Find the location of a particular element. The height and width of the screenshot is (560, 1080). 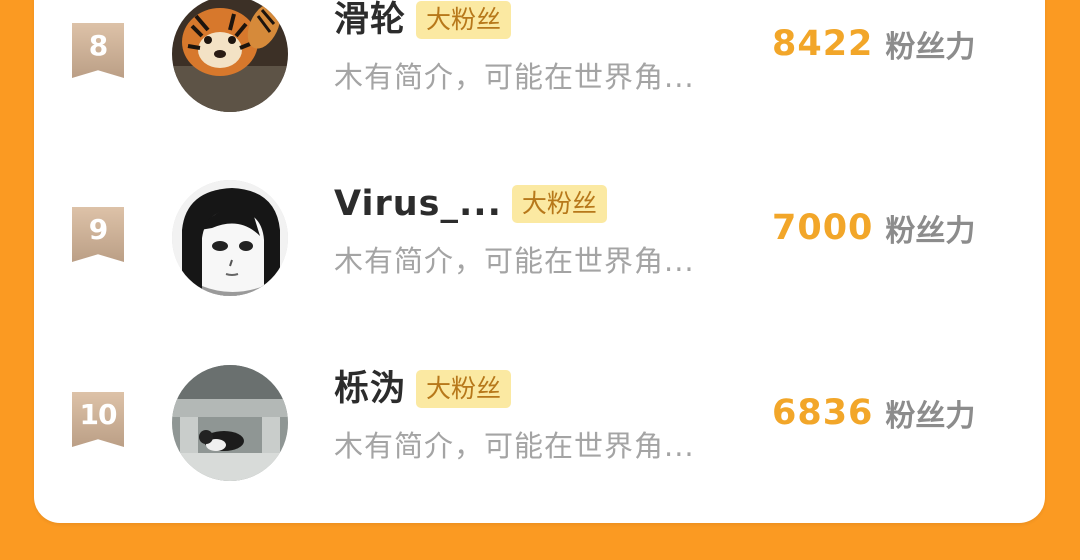

fan-power-score: 8422 粉丝力 is located at coordinates (873, 44).